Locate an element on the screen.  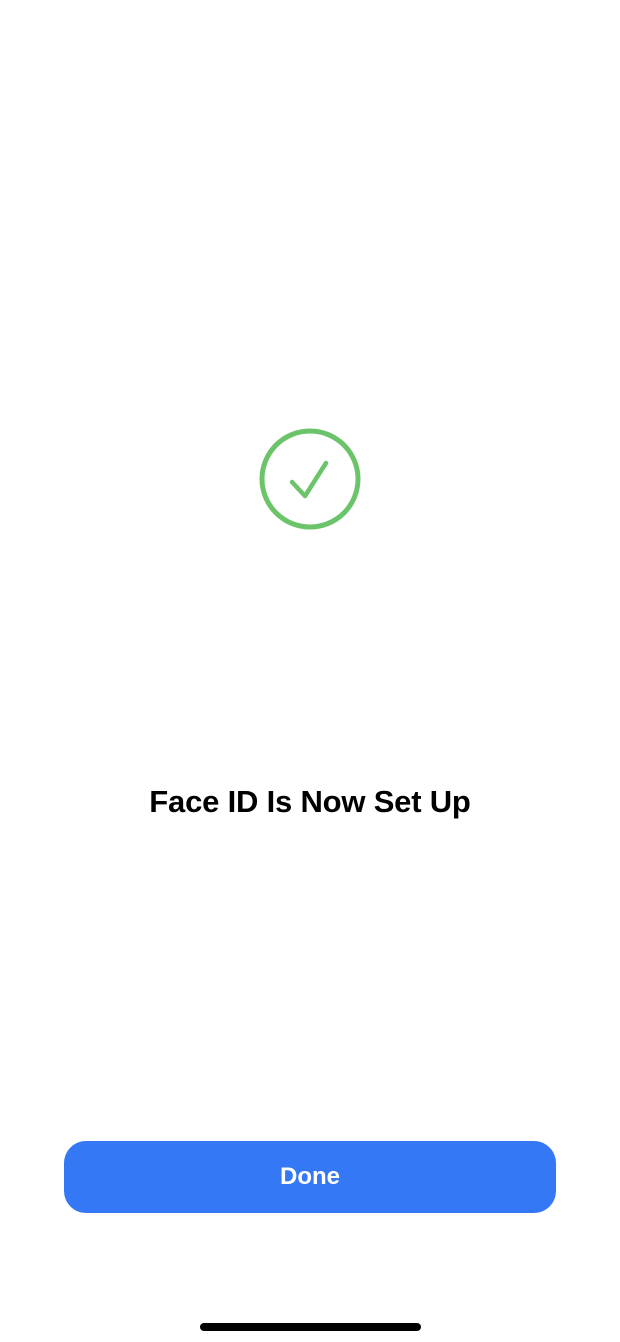
check-circle-ring is located at coordinates (310, 479).